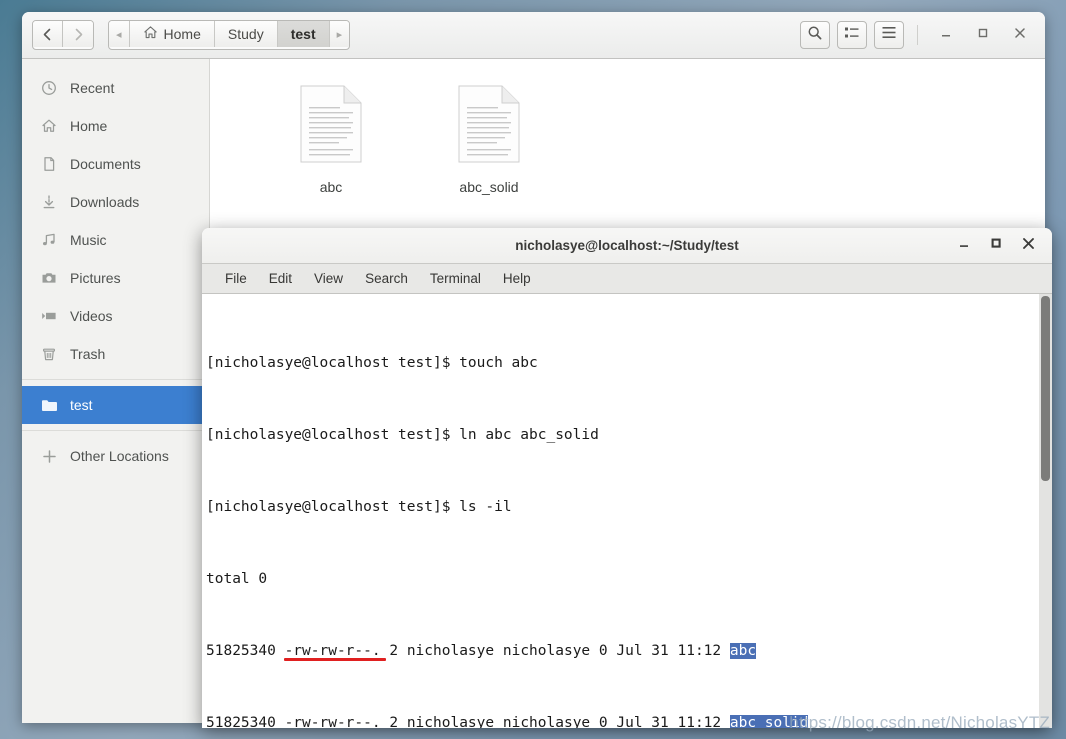  Describe the element at coordinates (115, 126) in the screenshot. I see `sidebar-item-home: Home` at that location.